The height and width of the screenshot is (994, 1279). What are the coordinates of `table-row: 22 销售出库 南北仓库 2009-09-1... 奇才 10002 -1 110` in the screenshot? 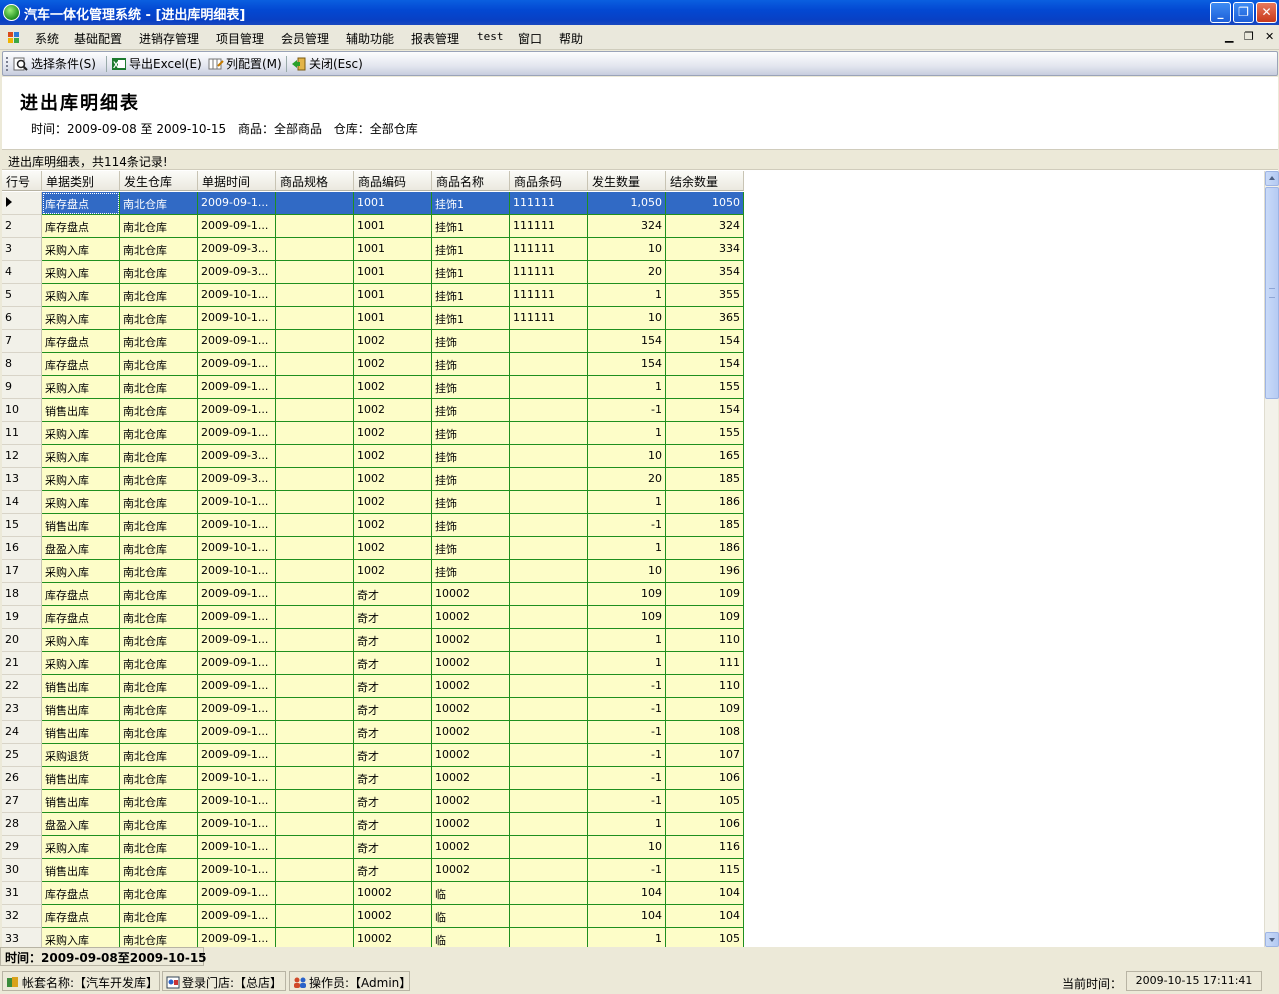 It's located at (373, 686).